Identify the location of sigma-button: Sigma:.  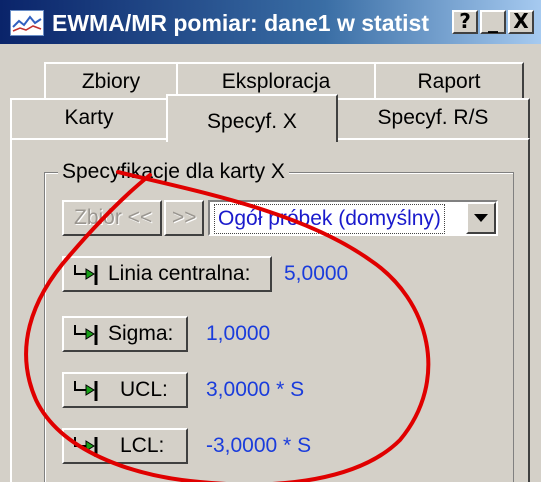
(125, 334).